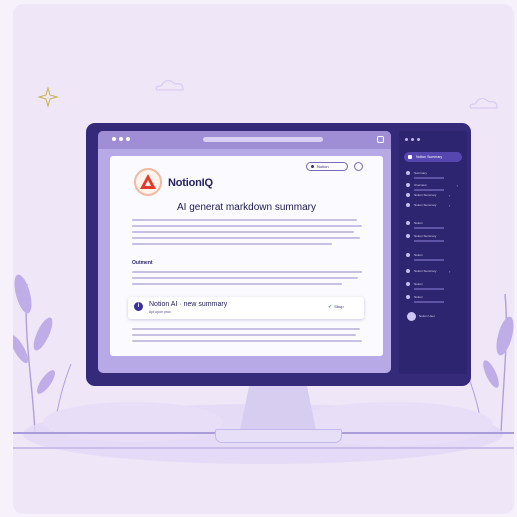  I want to click on alert-triangle-icon, so click(148, 181).